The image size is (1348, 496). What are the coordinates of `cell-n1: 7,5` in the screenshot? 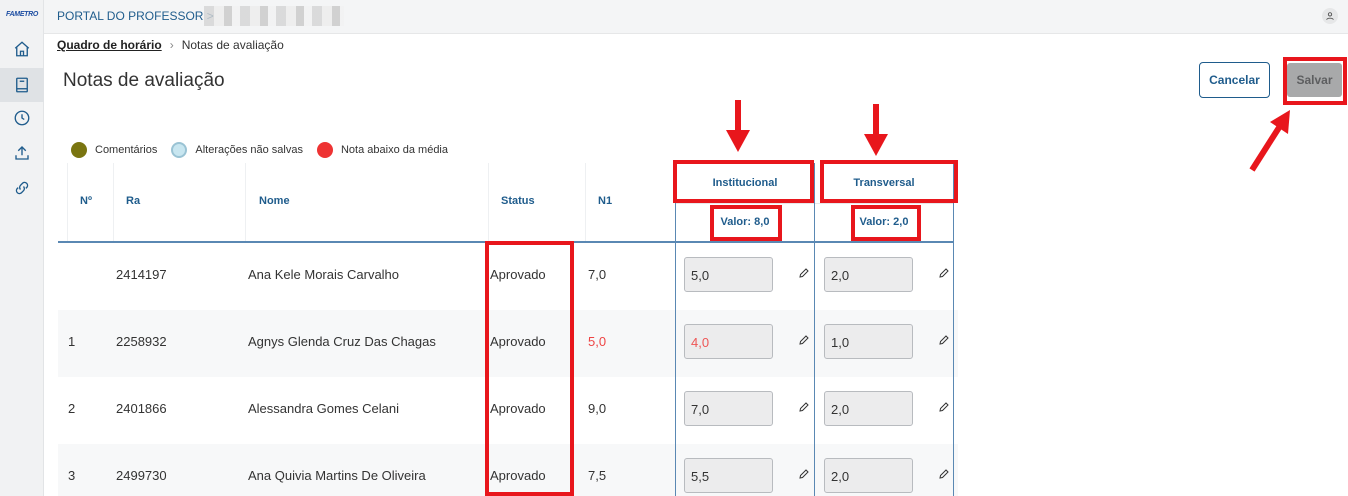 It's located at (597, 475).